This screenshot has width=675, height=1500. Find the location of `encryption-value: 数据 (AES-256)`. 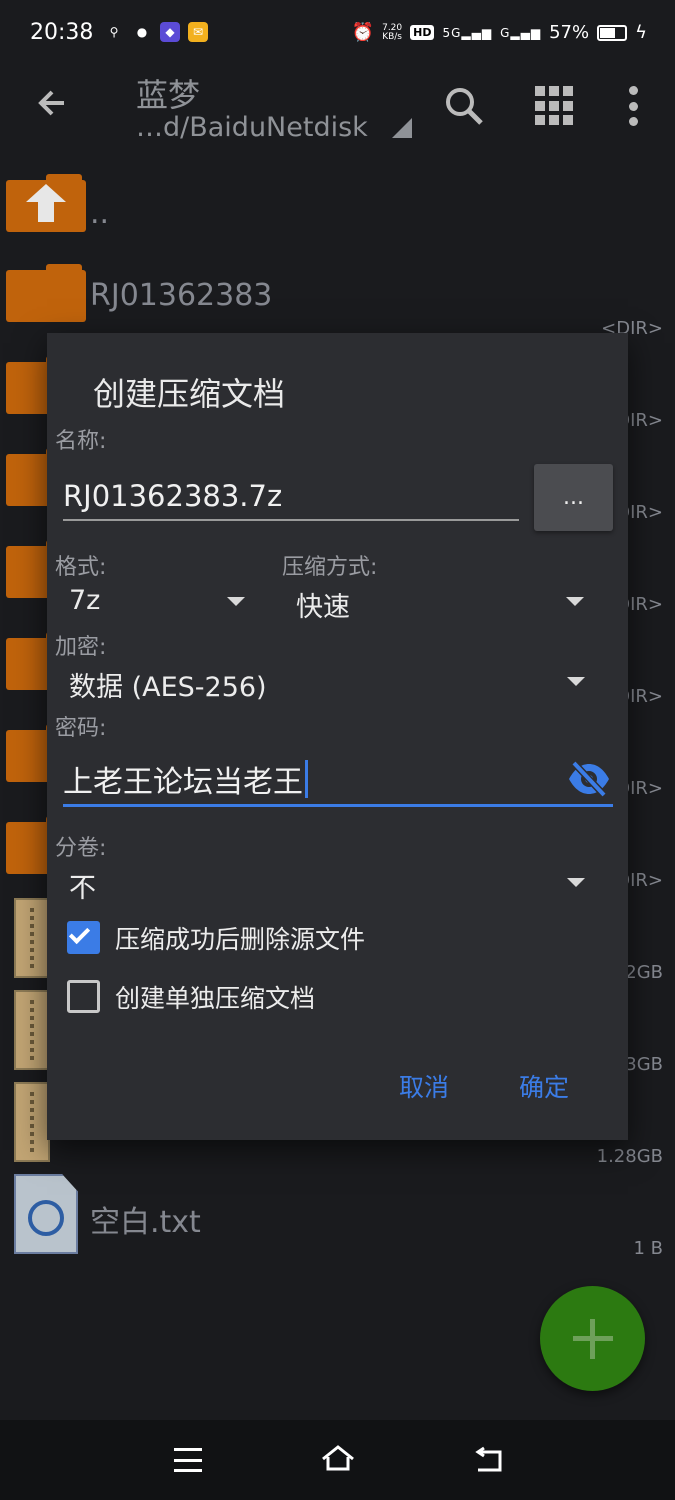

encryption-value: 数据 (AES-256) is located at coordinates (168, 687).